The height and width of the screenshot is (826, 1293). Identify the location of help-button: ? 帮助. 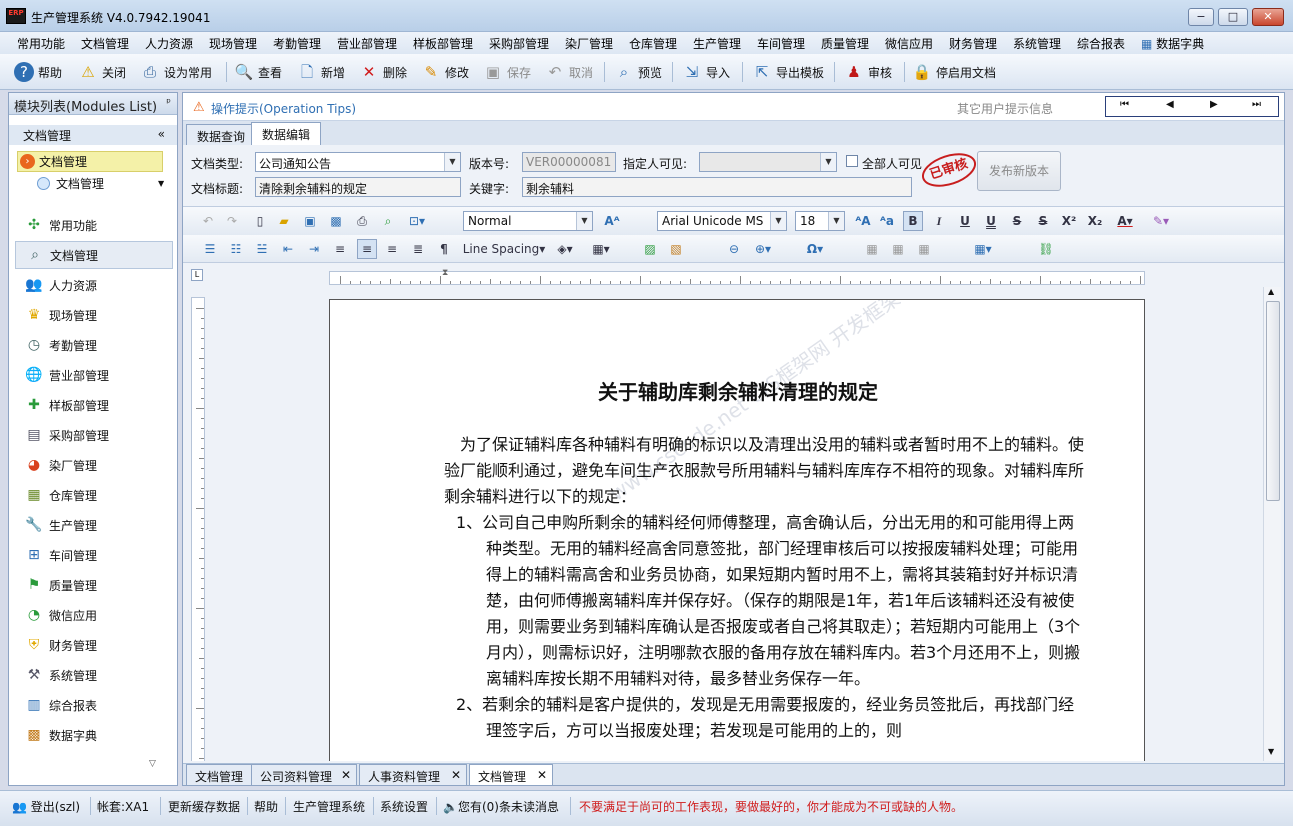
(38, 72).